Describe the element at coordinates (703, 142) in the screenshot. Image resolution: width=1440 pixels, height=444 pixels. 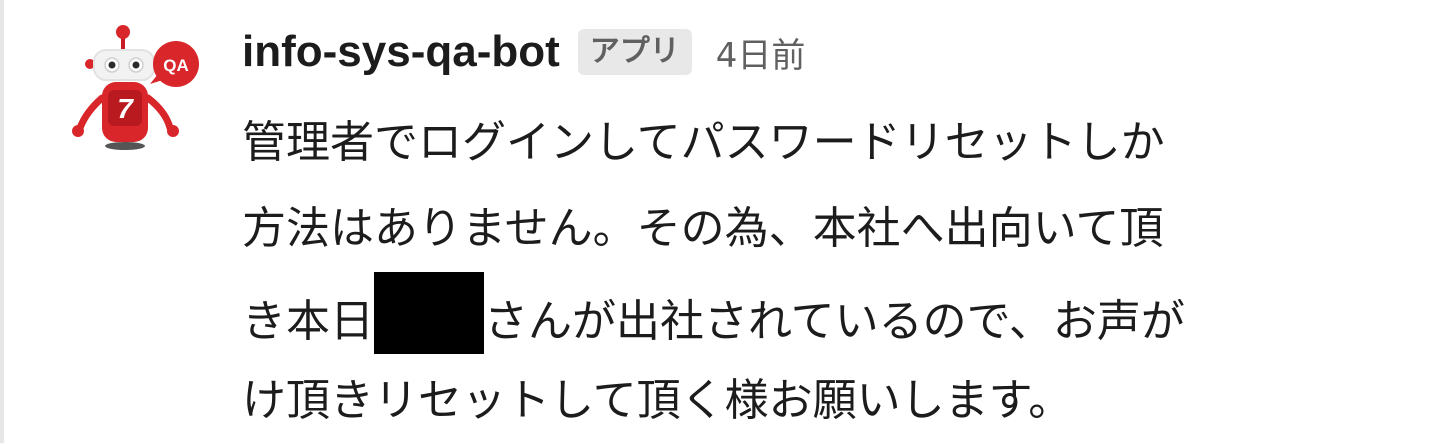
I see `message-line-1: 管理者でログインしてパスワードリセットしか` at that location.